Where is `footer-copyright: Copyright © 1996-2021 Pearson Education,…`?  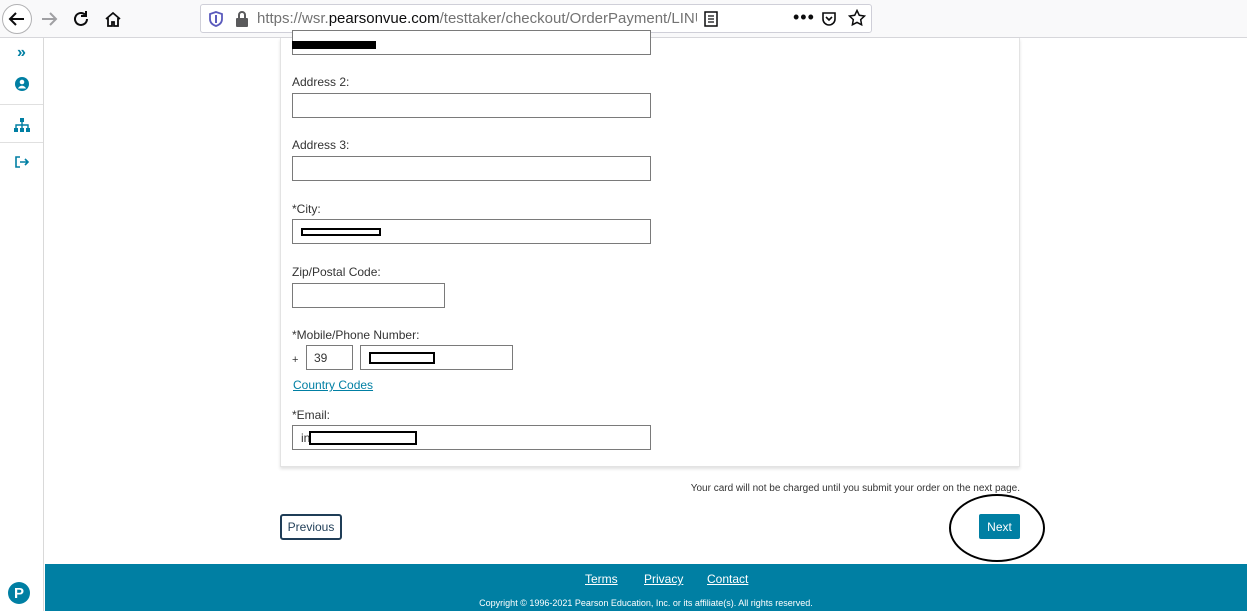 footer-copyright: Copyright © 1996-2021 Pearson Education,… is located at coordinates (646, 603).